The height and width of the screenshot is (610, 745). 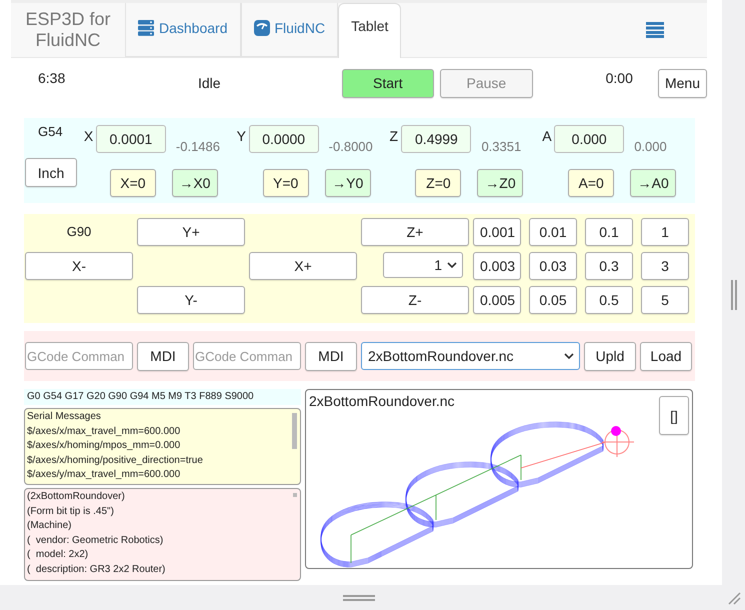 I want to click on menu-button: Menu, so click(x=682, y=83).